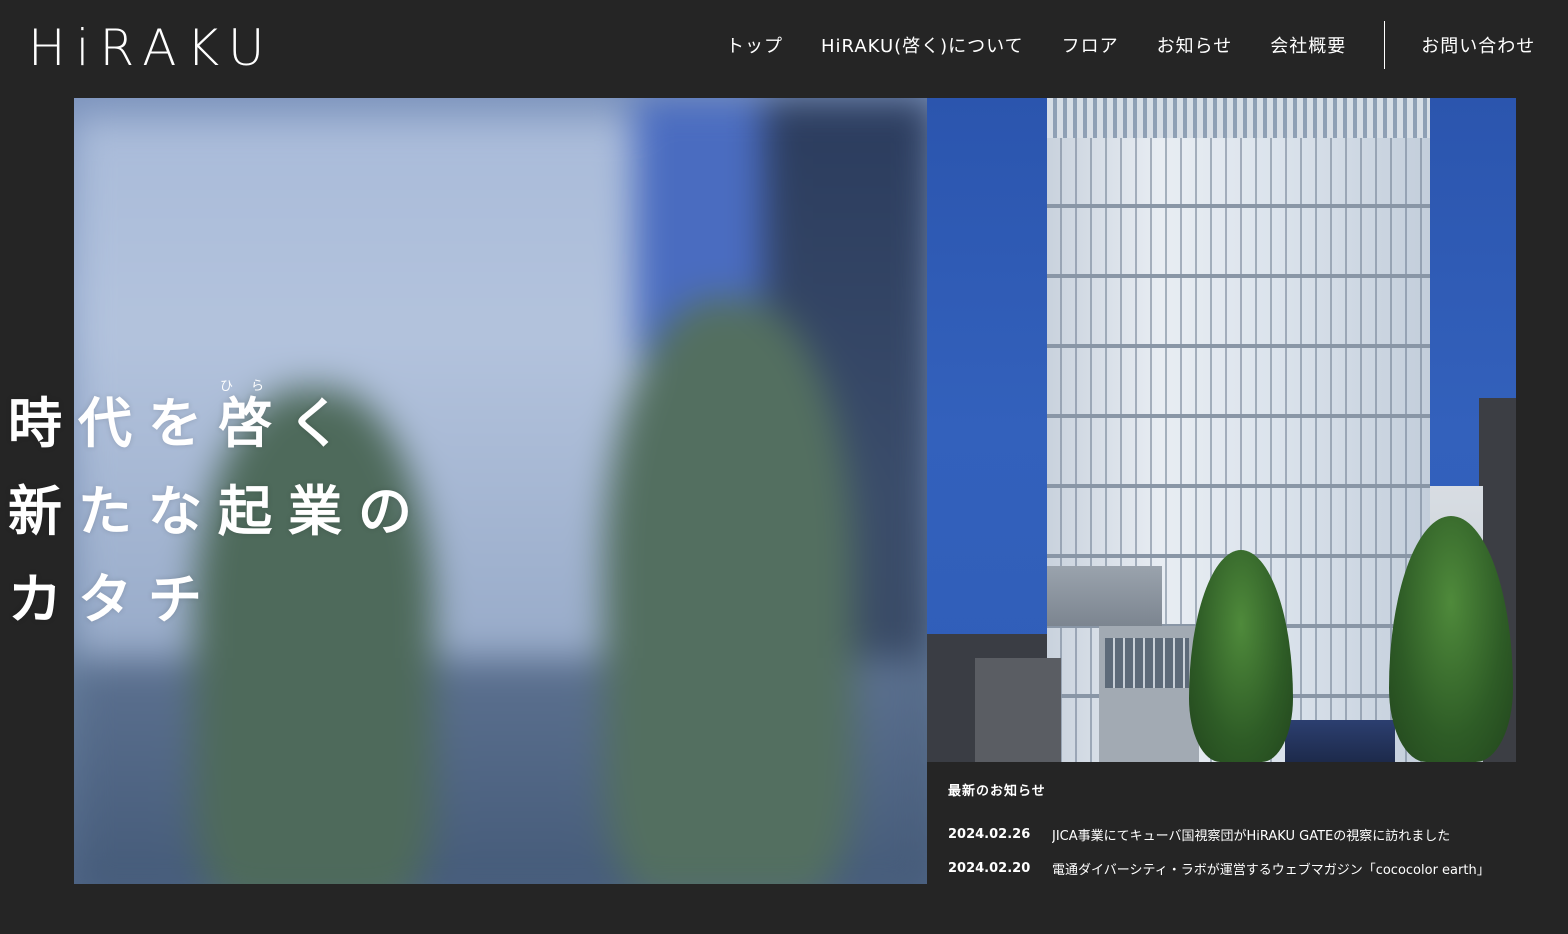 The image size is (1568, 934). Describe the element at coordinates (1478, 45) in the screenshot. I see `nav-contact: お問い合わせ` at that location.